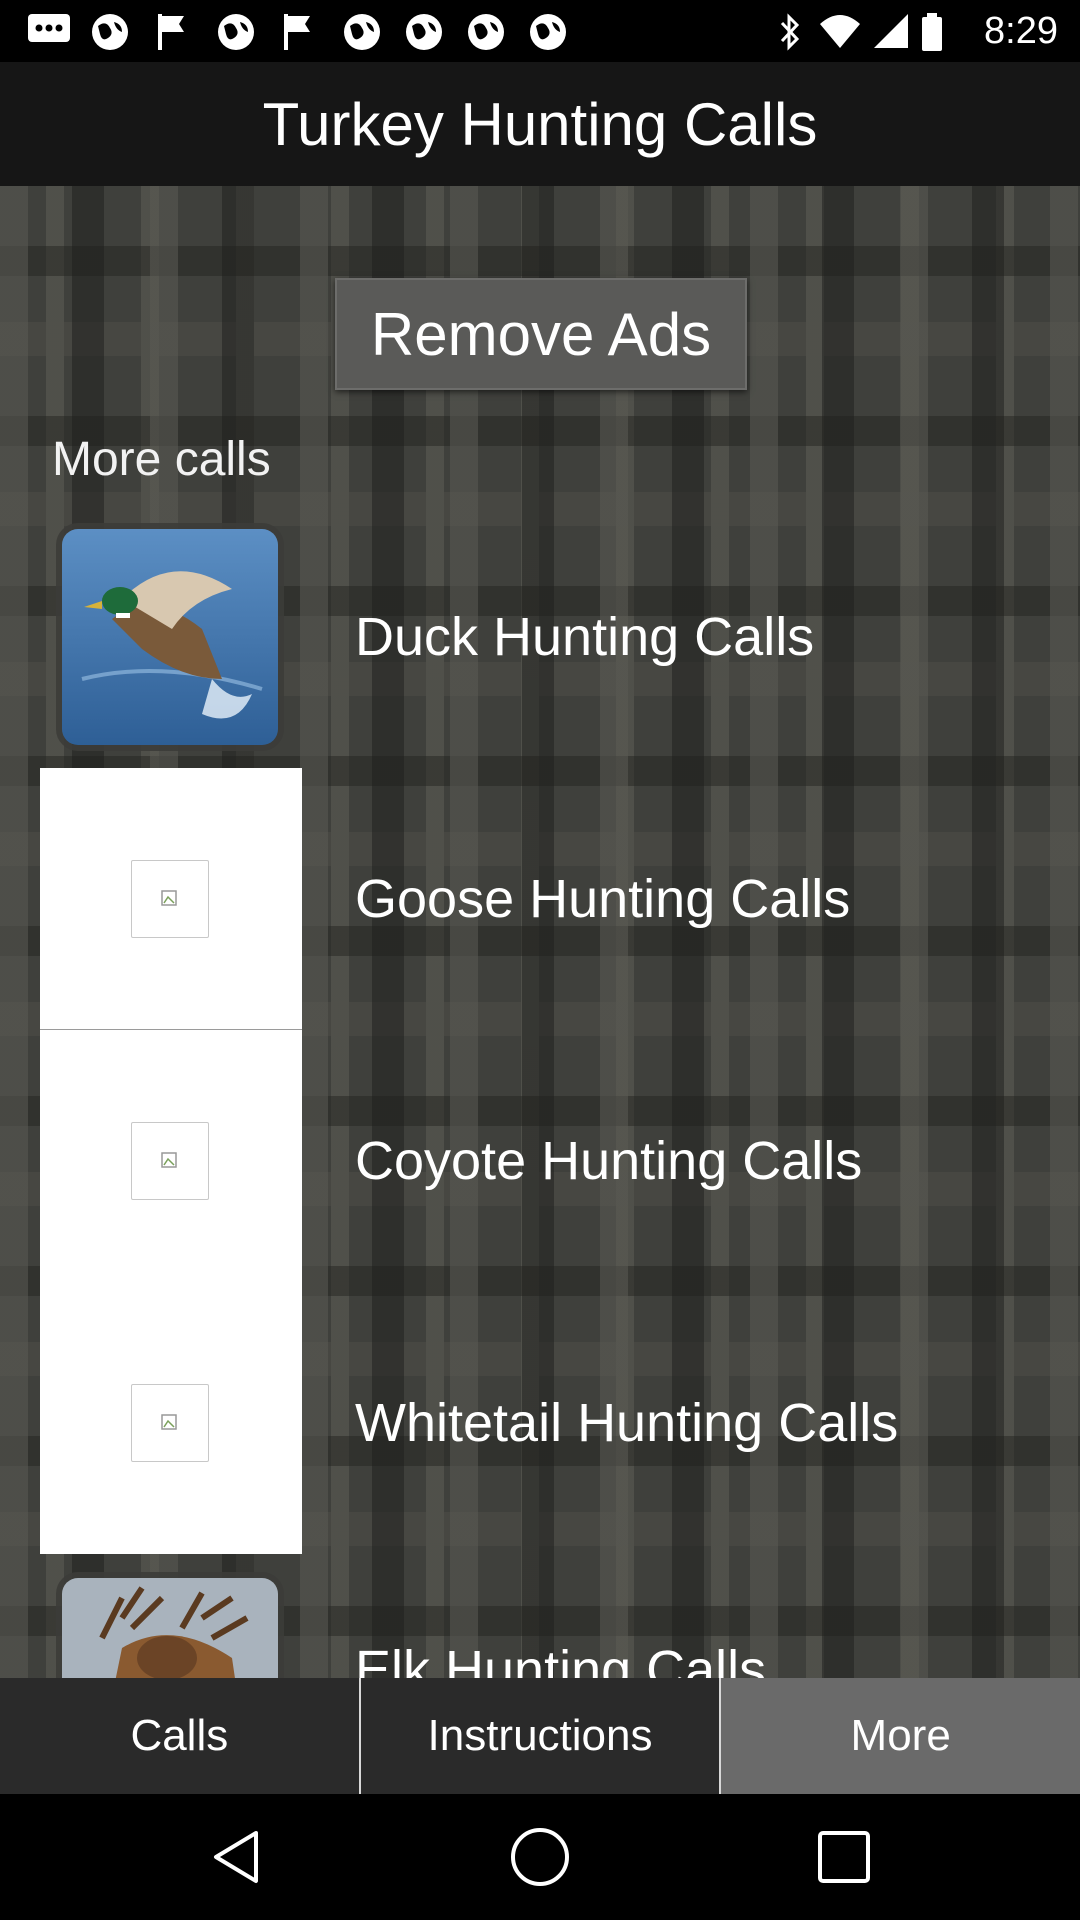  I want to click on list-item-whitetail-calls: Whitetail Hunting Calls, so click(540, 1423).